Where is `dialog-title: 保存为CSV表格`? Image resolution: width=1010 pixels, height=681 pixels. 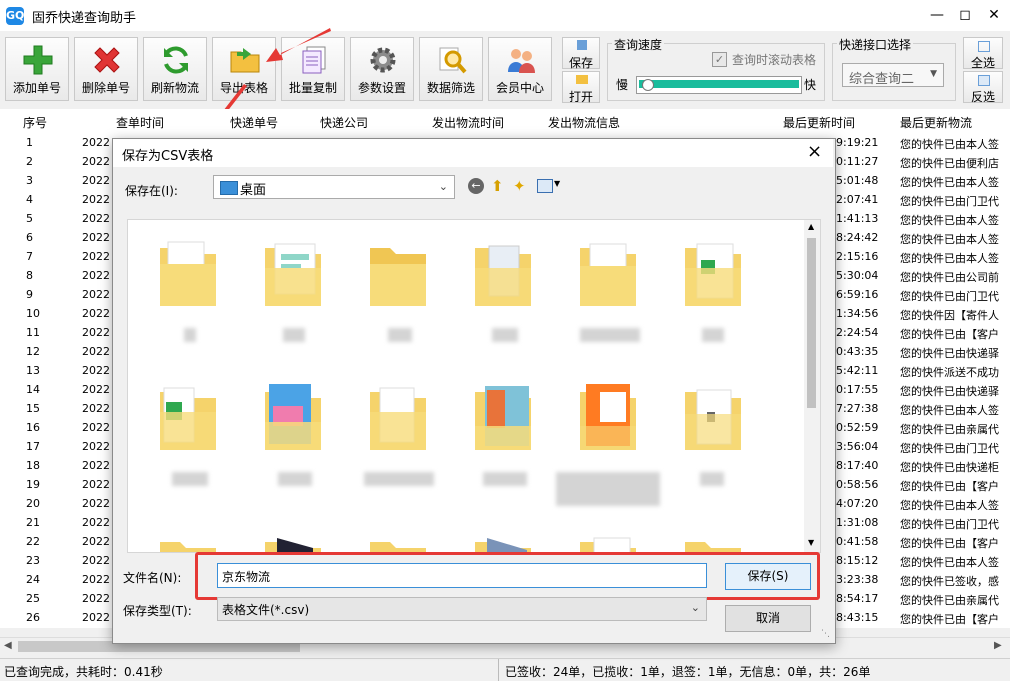
dialog-title: 保存为CSV表格 is located at coordinates (168, 156).